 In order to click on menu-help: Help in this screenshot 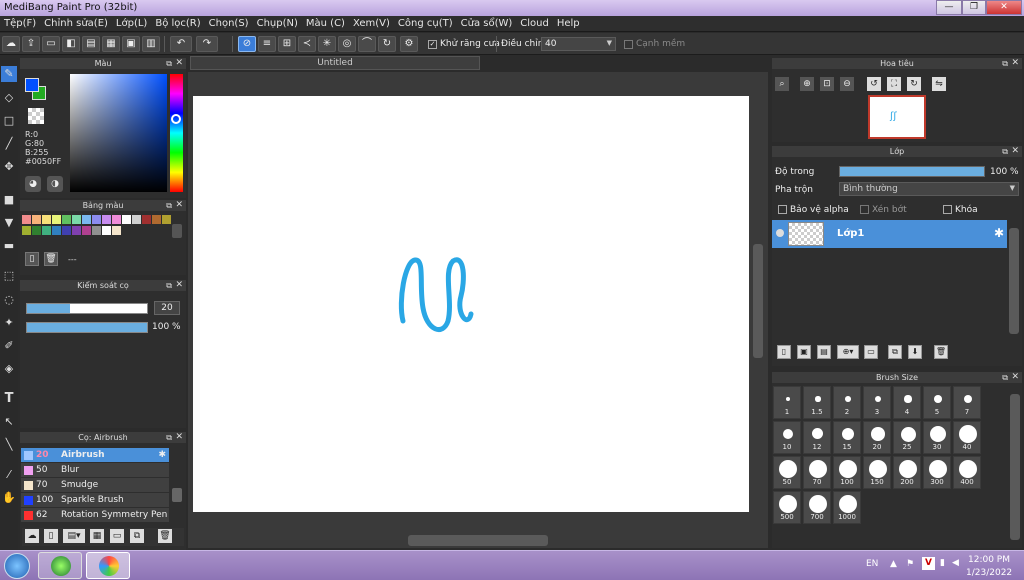, I will do `click(568, 23)`.